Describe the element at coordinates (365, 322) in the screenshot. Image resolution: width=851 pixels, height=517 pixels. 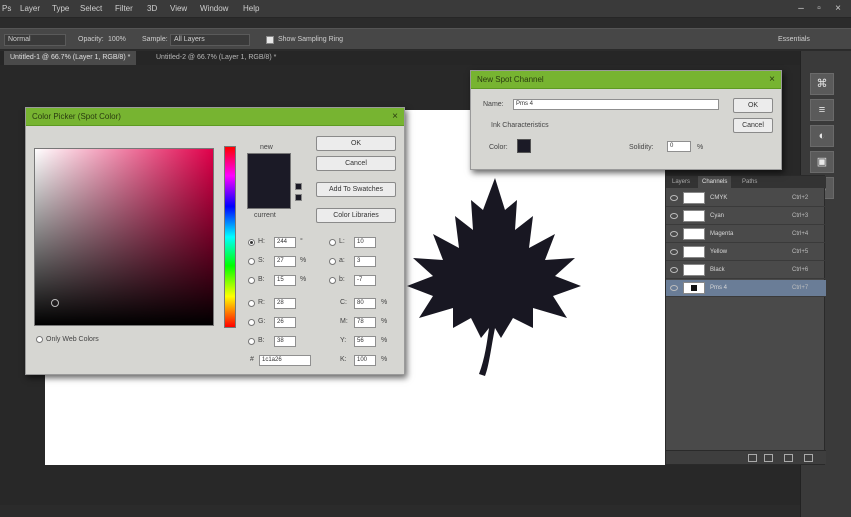
I see `magenta-field: 78` at that location.